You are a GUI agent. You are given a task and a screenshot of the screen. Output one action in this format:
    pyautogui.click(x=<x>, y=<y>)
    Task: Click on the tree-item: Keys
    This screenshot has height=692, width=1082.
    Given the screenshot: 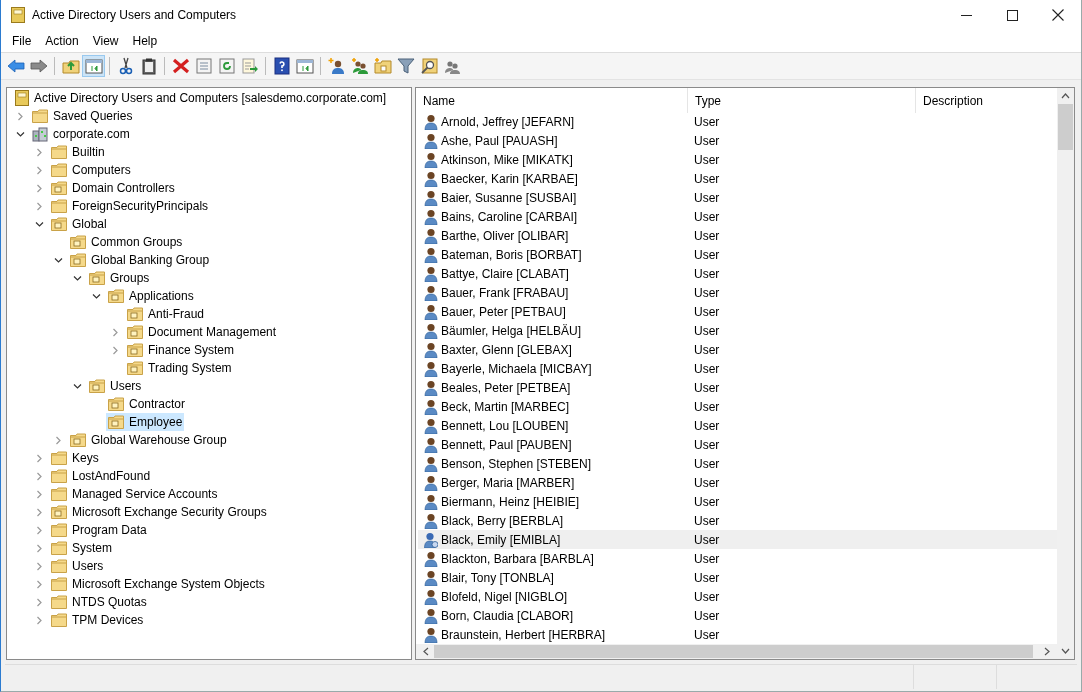 What is the action you would take?
    pyautogui.click(x=75, y=458)
    